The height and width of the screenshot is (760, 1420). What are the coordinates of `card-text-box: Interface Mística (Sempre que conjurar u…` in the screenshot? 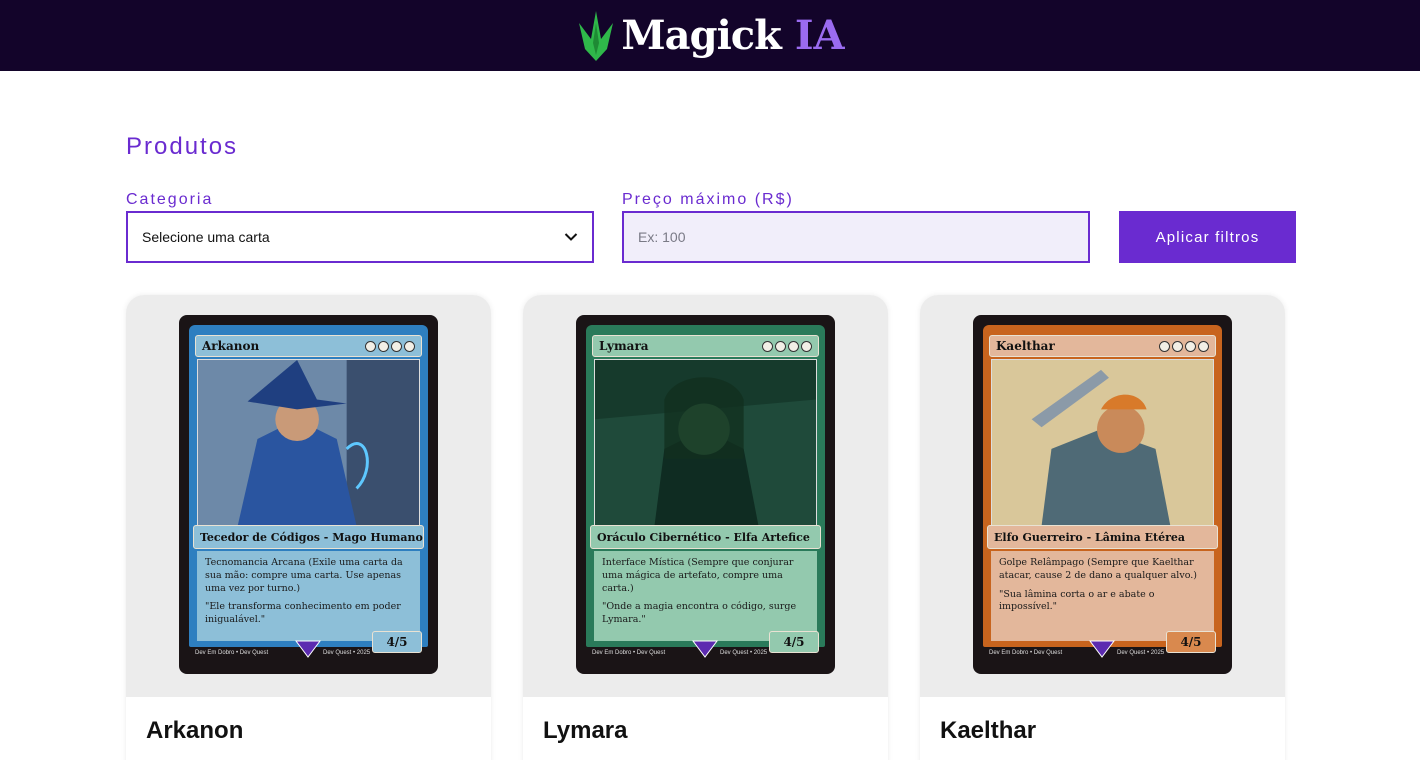 It's located at (705, 596).